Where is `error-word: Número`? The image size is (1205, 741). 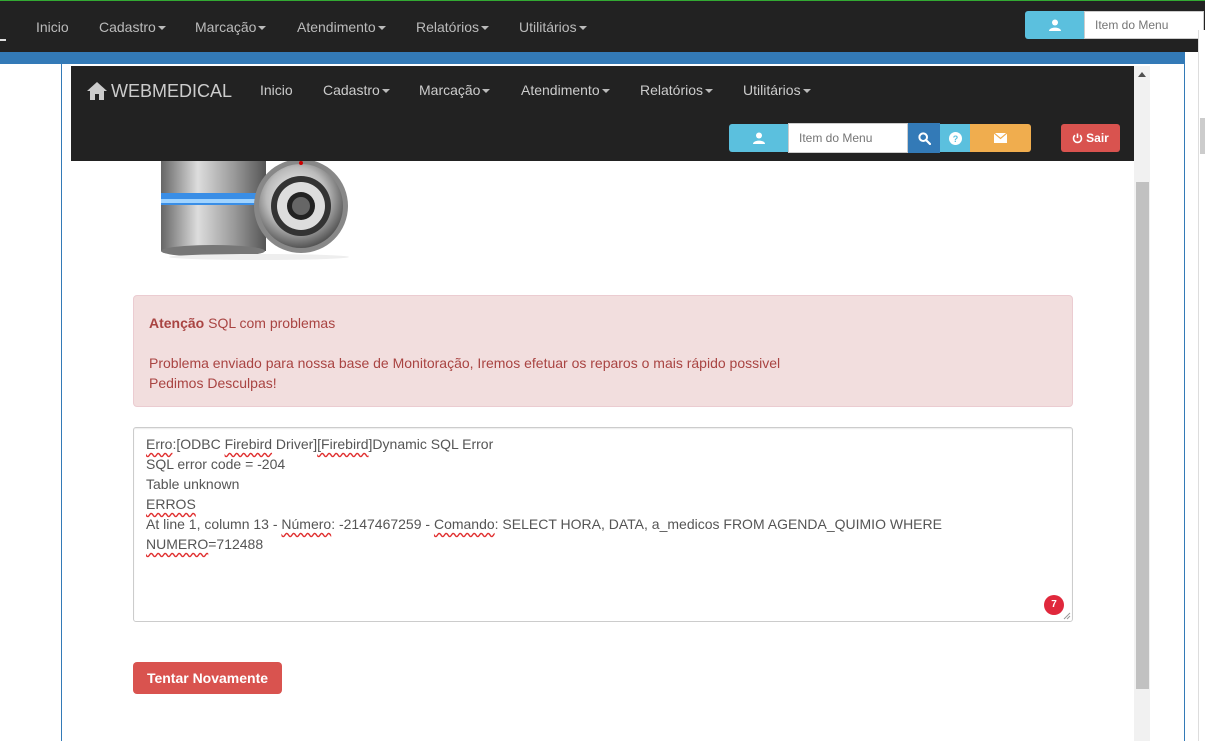
error-word: Número is located at coordinates (306, 524).